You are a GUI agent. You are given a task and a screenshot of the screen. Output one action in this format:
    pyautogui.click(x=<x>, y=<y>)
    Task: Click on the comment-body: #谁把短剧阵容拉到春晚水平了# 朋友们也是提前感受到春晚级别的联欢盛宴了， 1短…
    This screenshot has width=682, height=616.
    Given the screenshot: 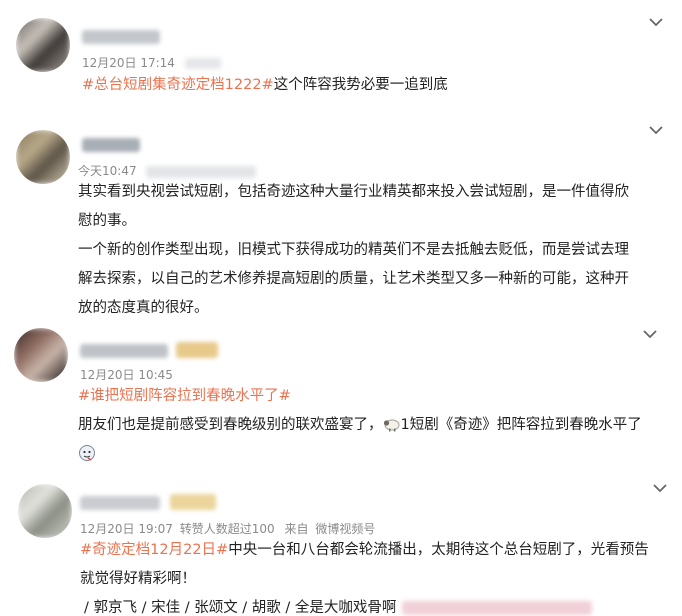 What is the action you would take?
    pyautogui.click(x=373, y=425)
    